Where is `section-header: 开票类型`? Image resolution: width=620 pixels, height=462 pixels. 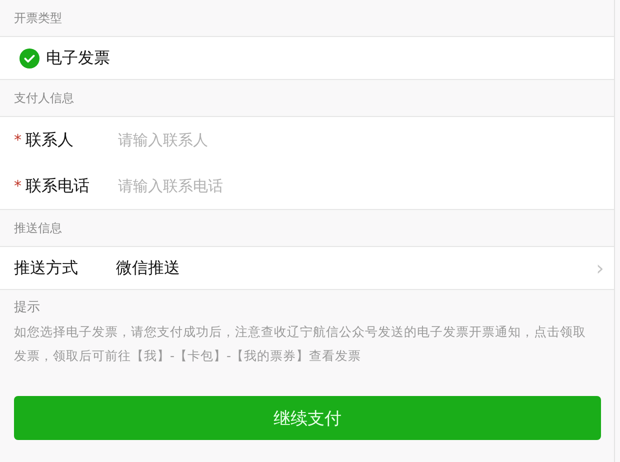 section-header: 开票类型 is located at coordinates (38, 18).